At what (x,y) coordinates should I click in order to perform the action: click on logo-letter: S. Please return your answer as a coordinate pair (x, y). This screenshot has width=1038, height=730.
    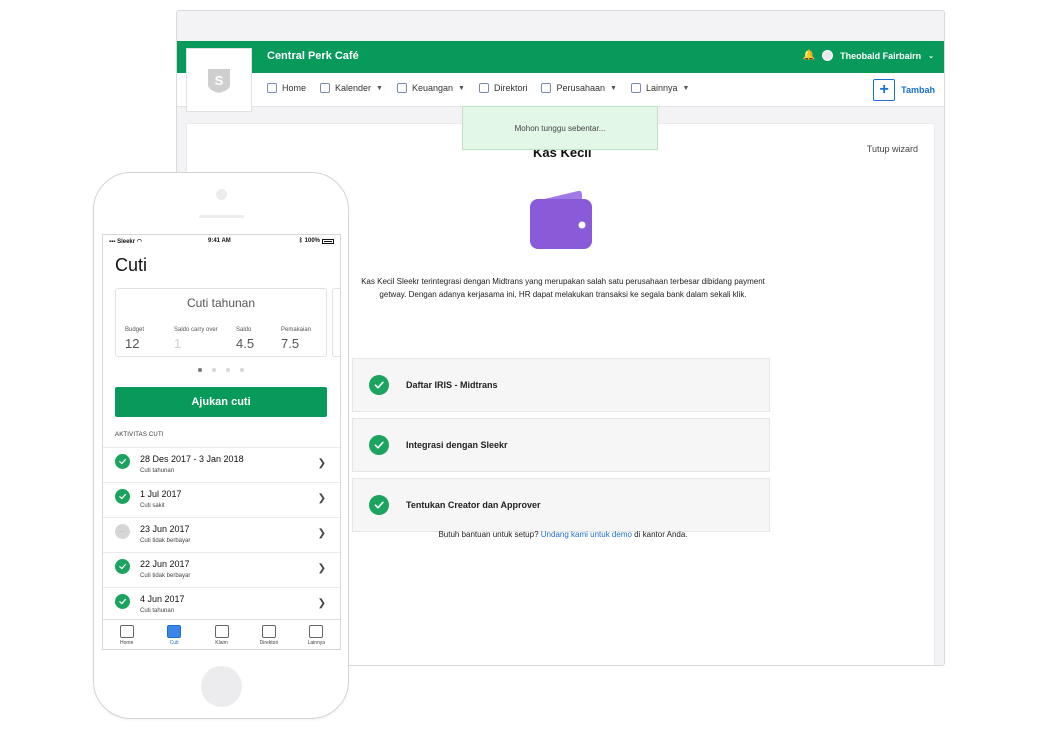
    Looking at the image, I should click on (219, 80).